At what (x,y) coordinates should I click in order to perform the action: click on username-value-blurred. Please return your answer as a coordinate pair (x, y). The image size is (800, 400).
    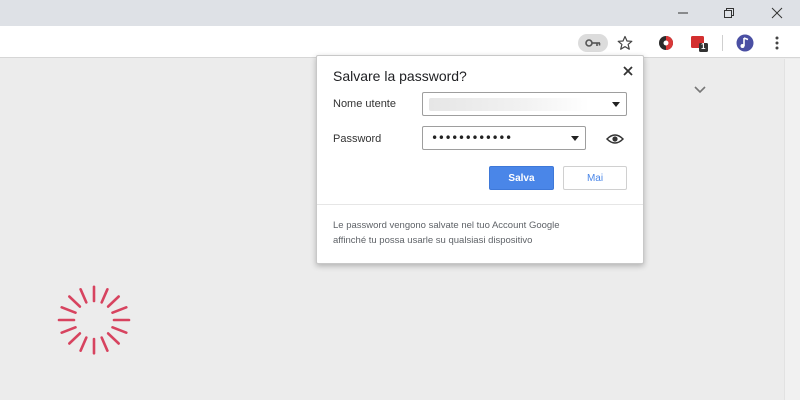
    Looking at the image, I should click on (509, 104).